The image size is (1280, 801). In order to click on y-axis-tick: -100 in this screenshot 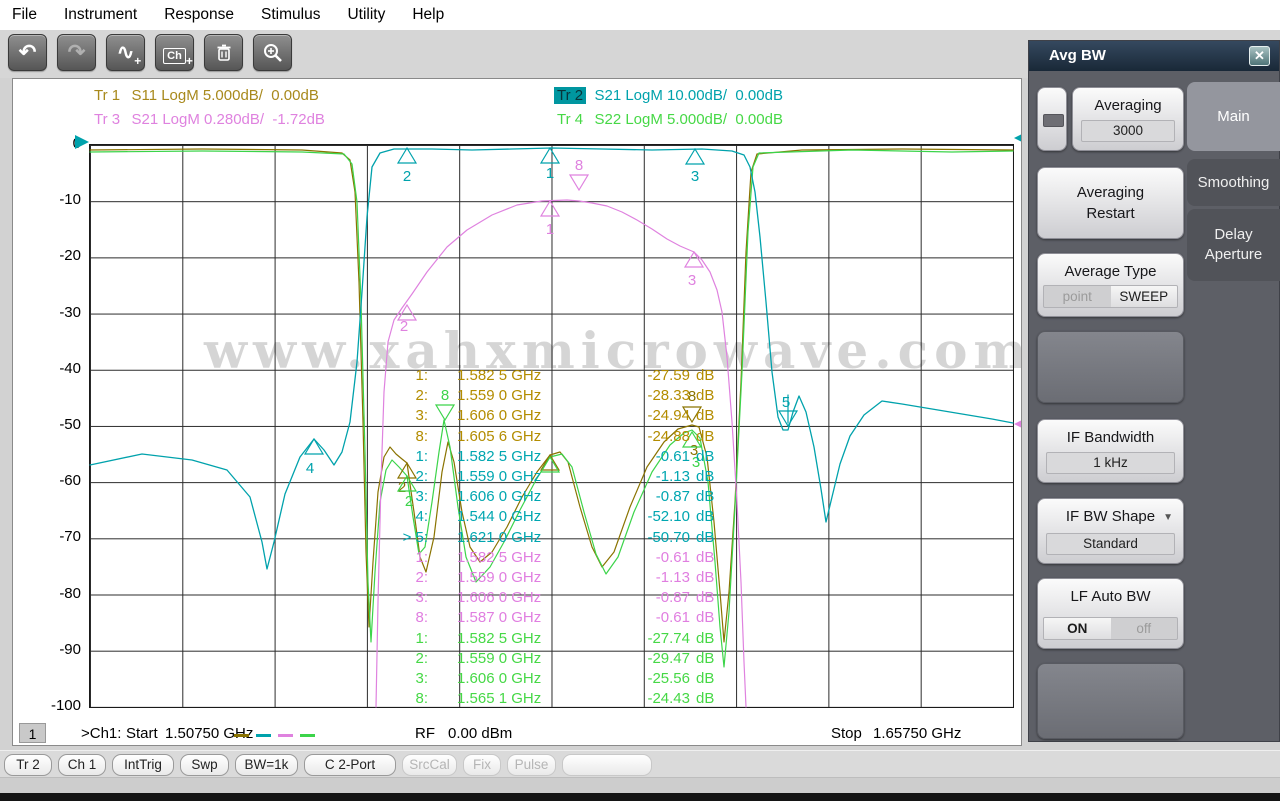, I will do `click(65, 705)`.